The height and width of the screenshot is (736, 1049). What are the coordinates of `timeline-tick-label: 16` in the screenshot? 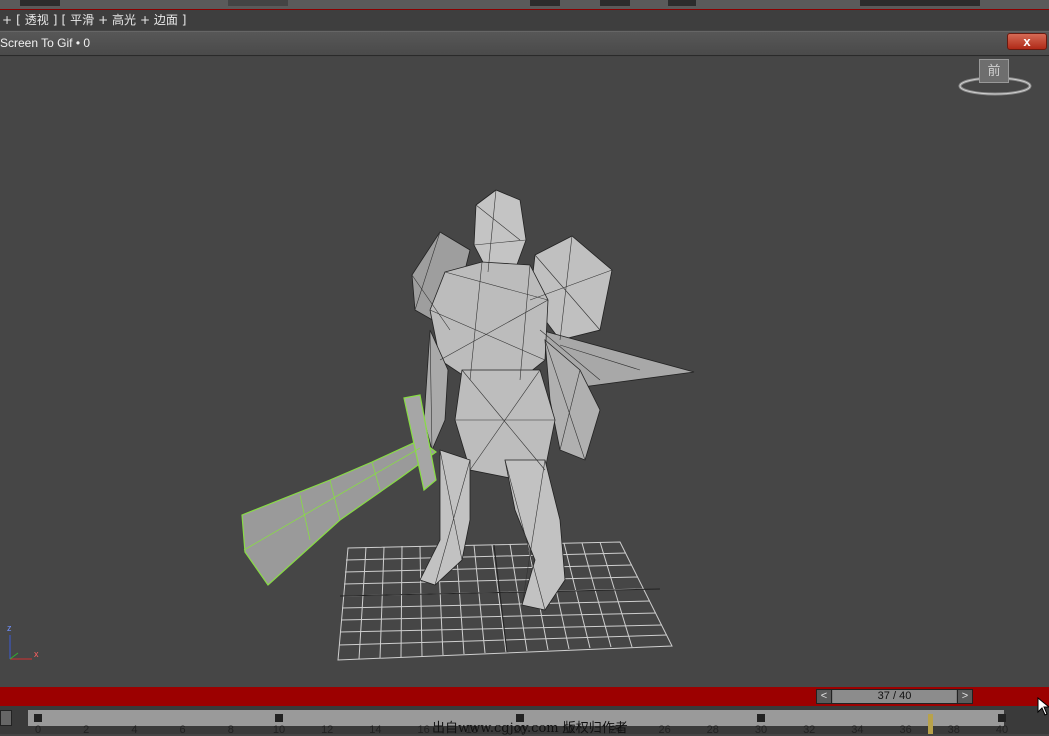 It's located at (423, 729).